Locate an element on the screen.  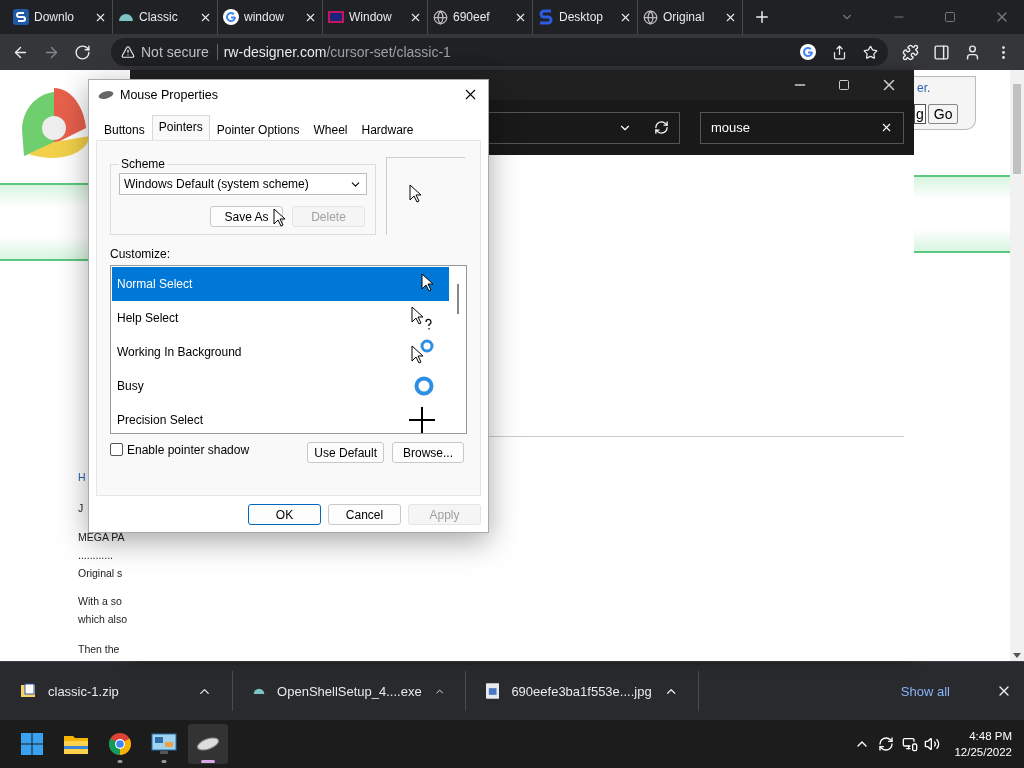
download-item: OpenShellSetup_4....exe is located at coordinates (349, 691).